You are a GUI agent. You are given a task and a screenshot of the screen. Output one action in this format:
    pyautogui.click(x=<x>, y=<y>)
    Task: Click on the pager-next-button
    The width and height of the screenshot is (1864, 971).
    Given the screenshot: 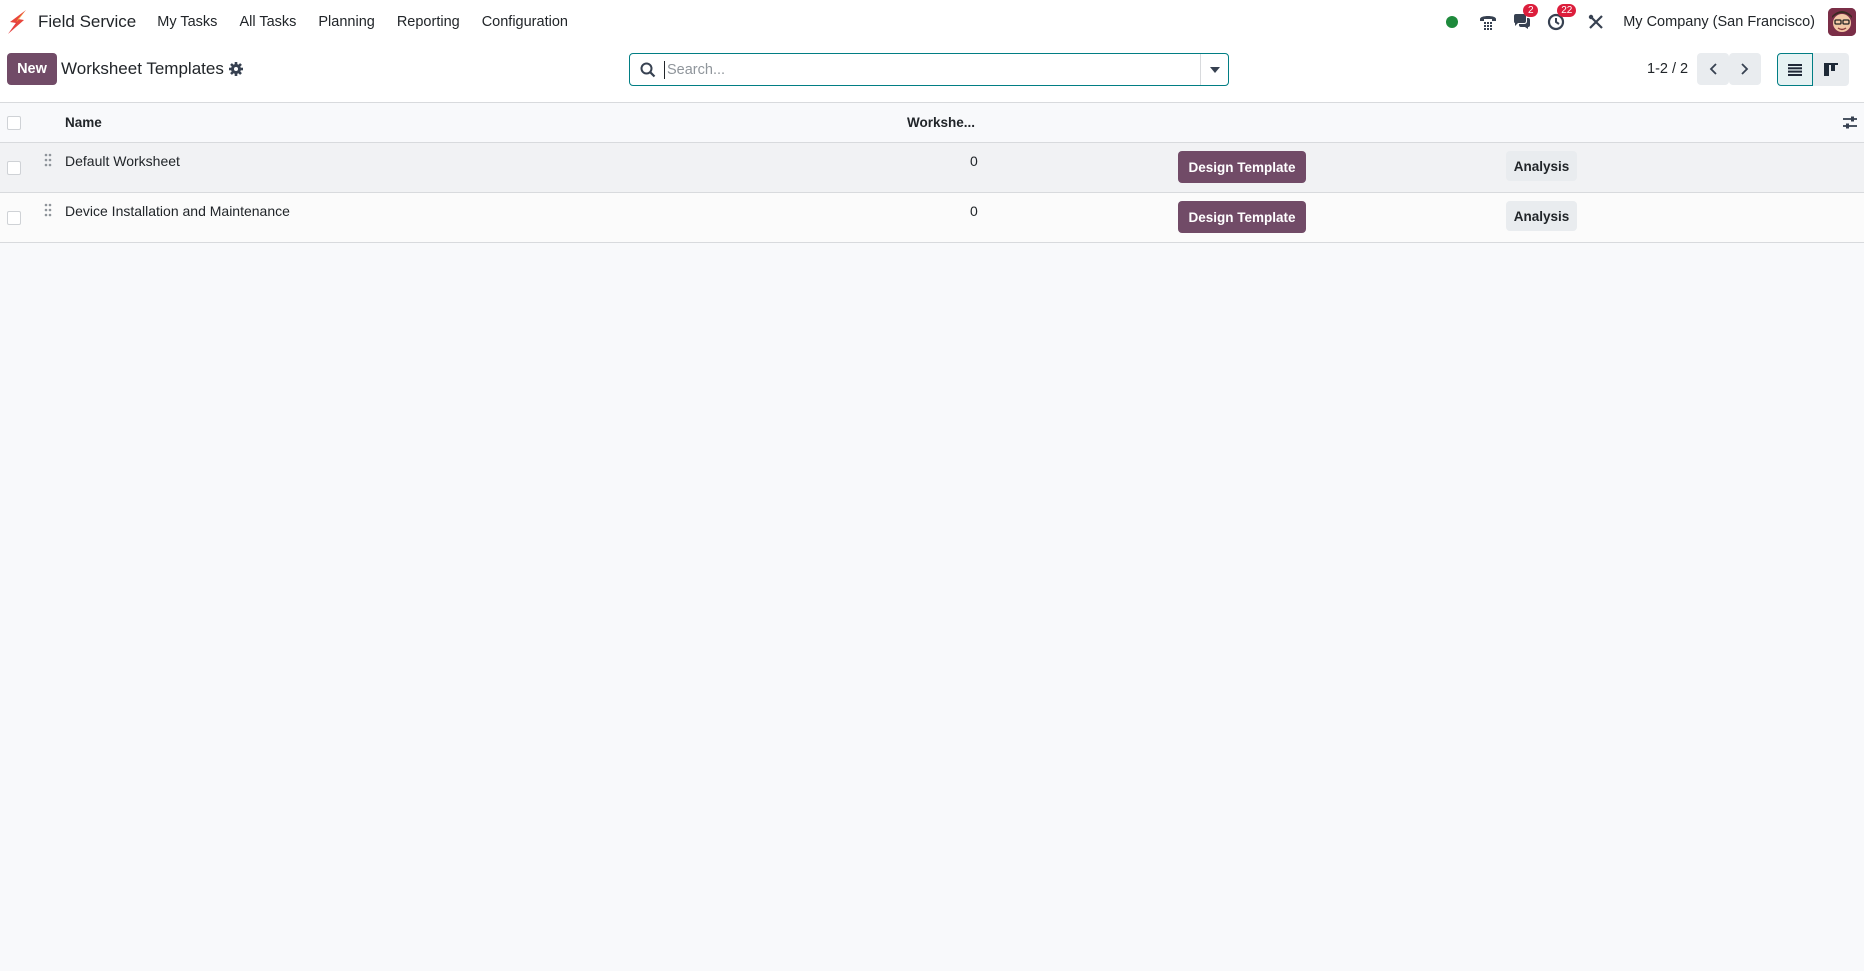 What is the action you would take?
    pyautogui.click(x=1745, y=69)
    